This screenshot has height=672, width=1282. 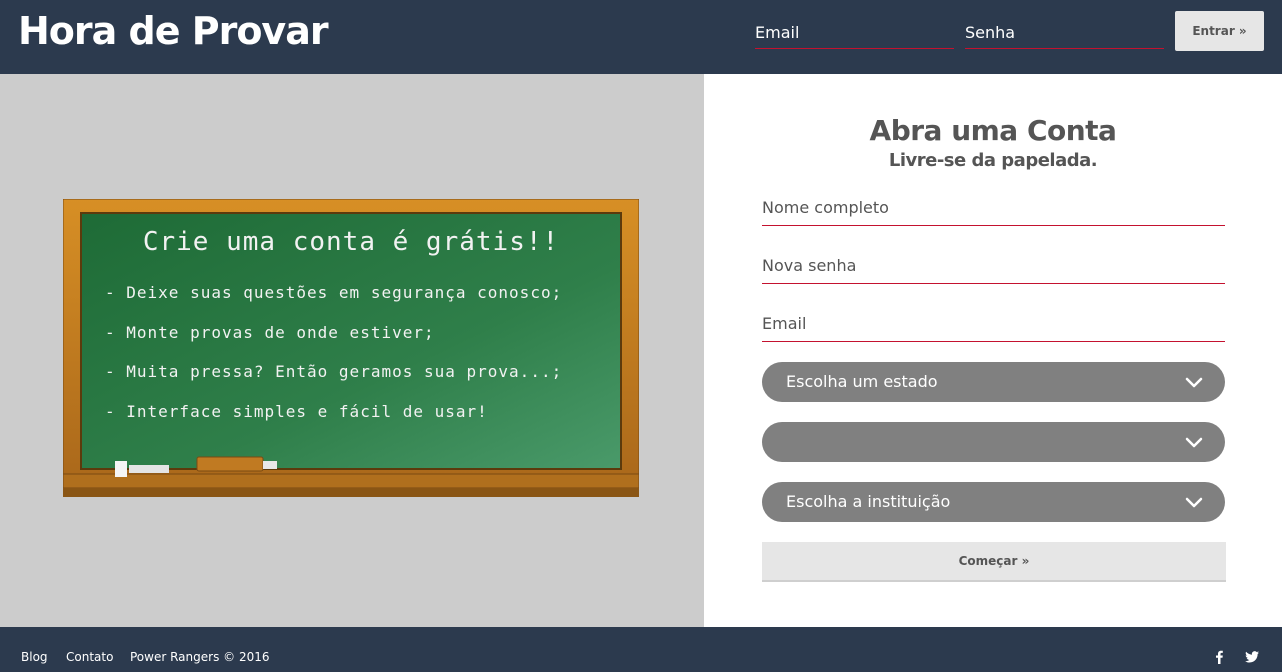 I want to click on login-button: Entrar », so click(x=1219, y=31).